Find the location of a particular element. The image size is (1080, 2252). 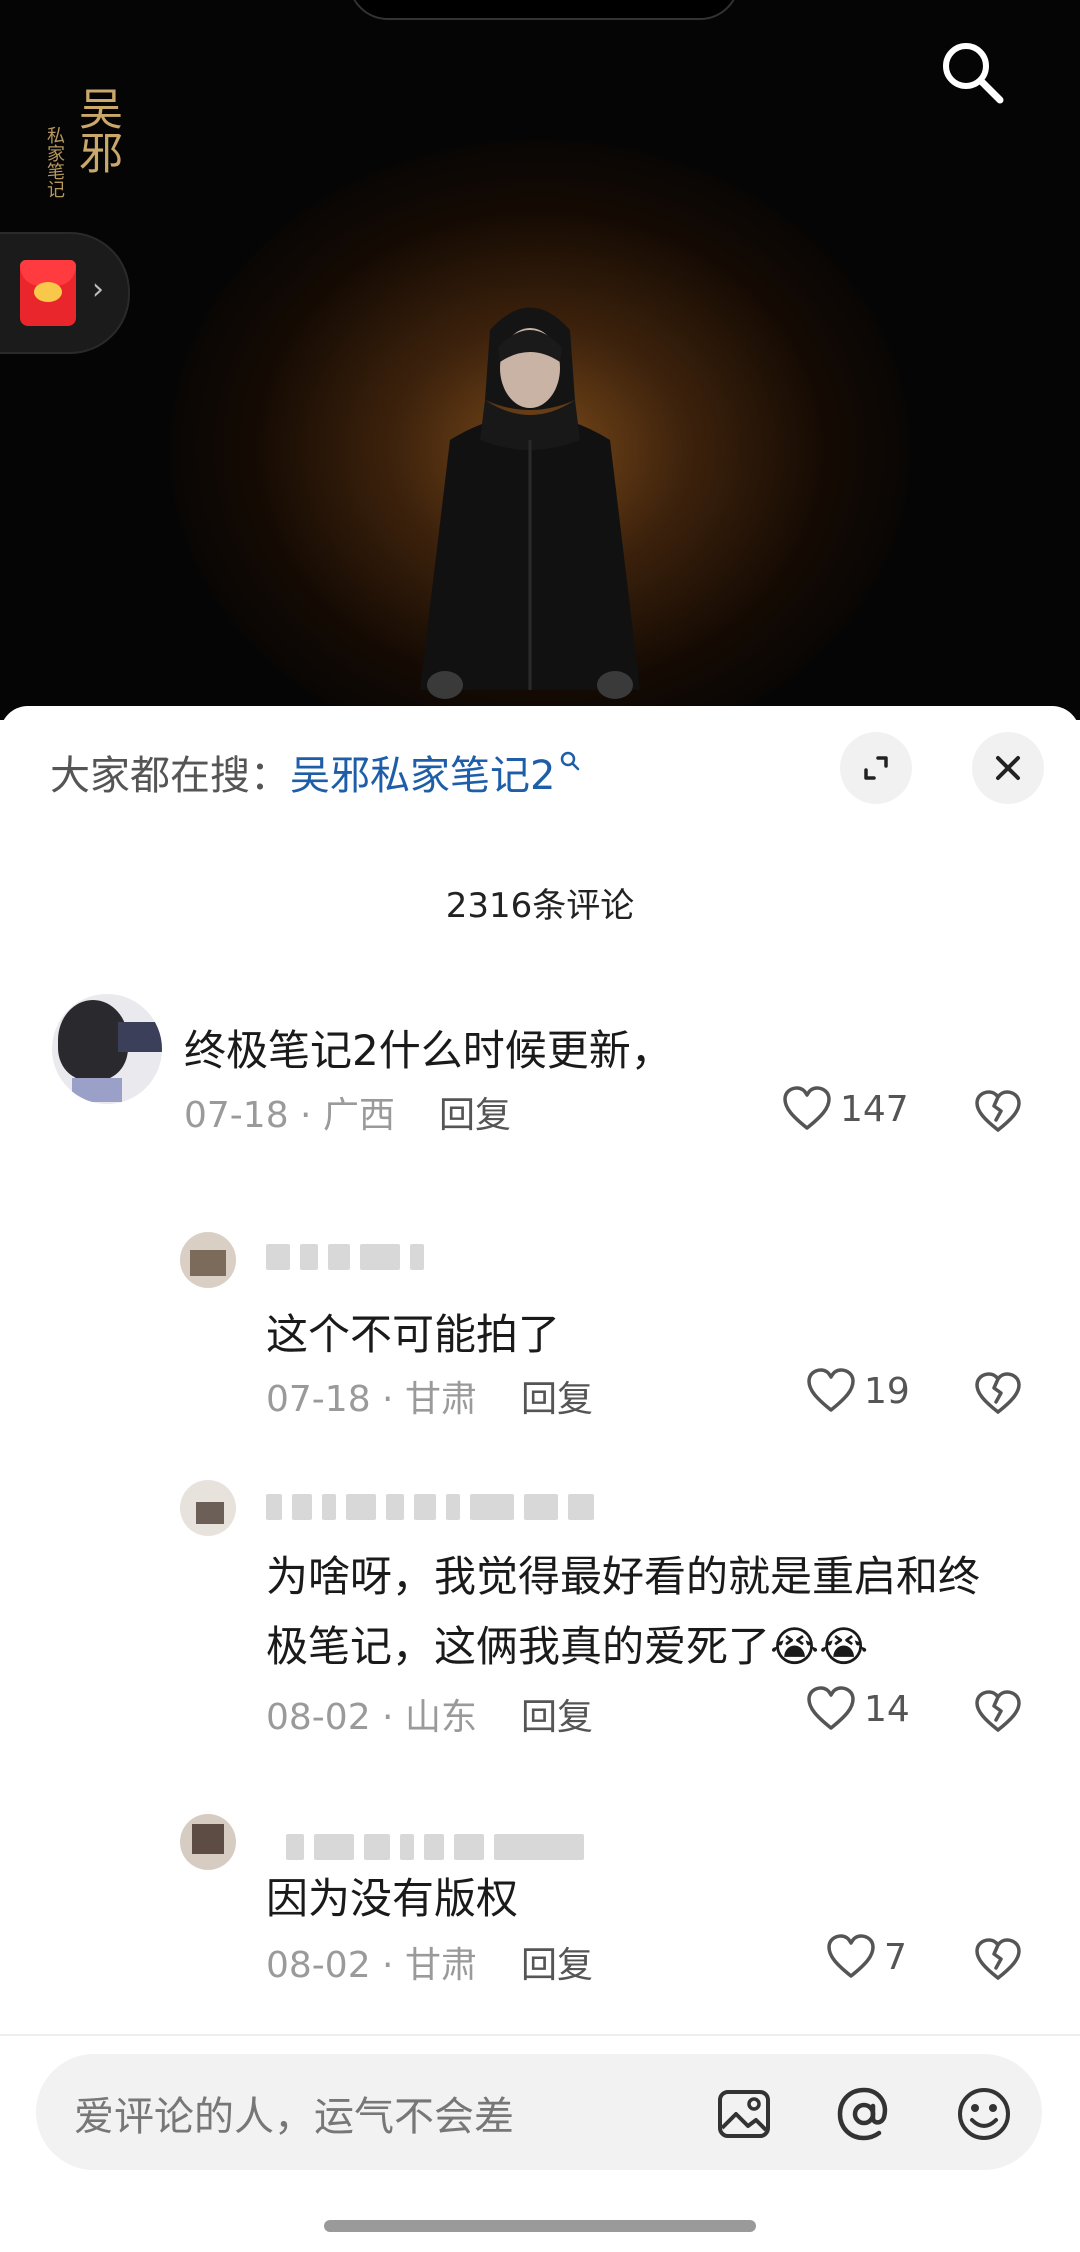

search-suggestion: 大家都在搜： 吴邪私家笔记2 is located at coordinates (315, 772).